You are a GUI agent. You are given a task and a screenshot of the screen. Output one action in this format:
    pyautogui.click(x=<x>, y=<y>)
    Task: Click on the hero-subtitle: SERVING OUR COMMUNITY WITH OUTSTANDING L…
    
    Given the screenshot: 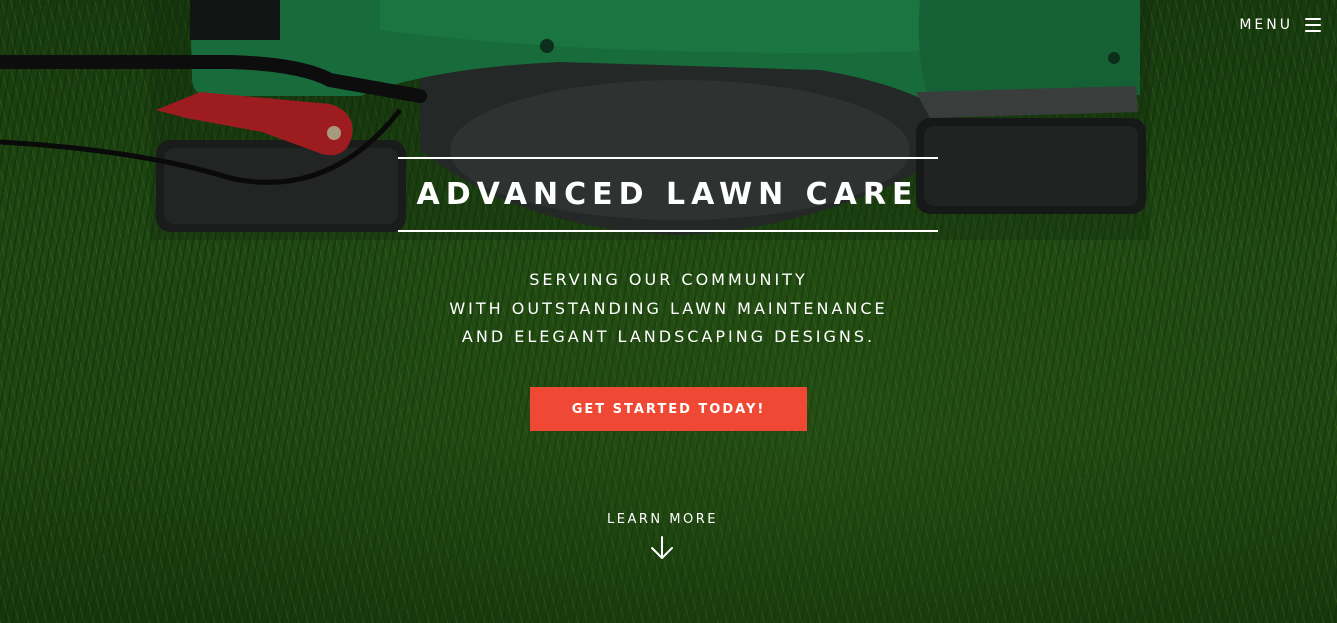 What is the action you would take?
    pyautogui.click(x=668, y=309)
    